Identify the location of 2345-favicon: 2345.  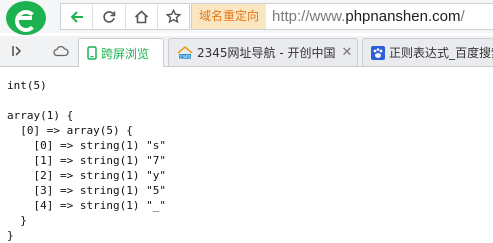
(185, 52).